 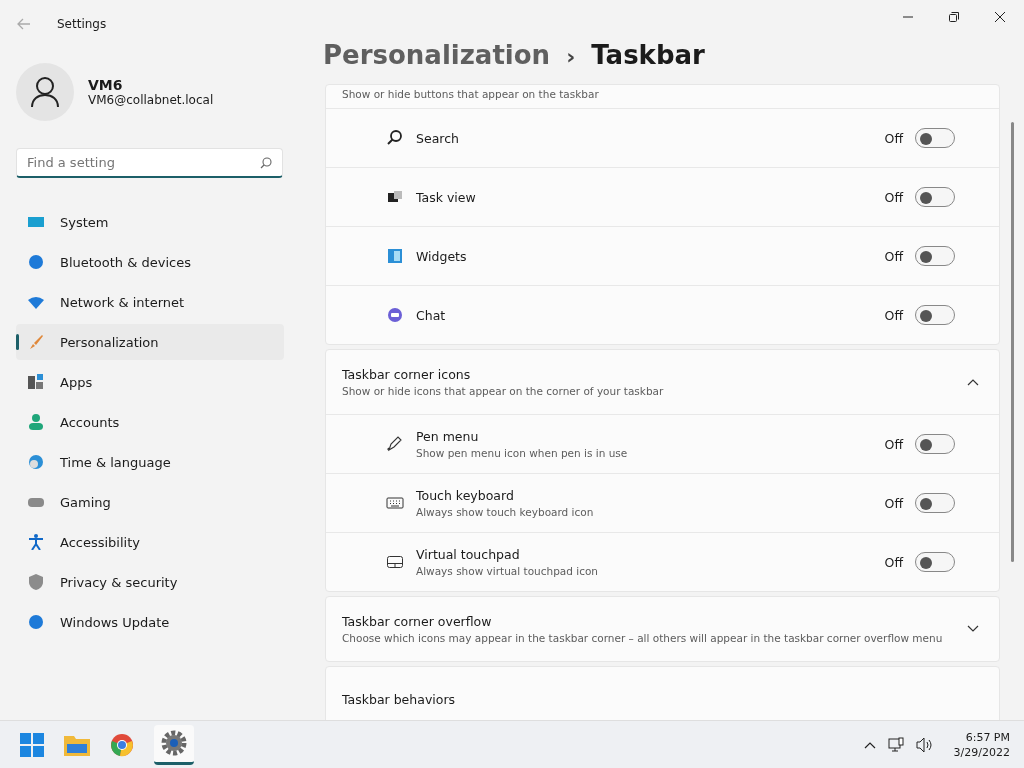 I want to click on sidebar-item: Windows Update, so click(x=150, y=622).